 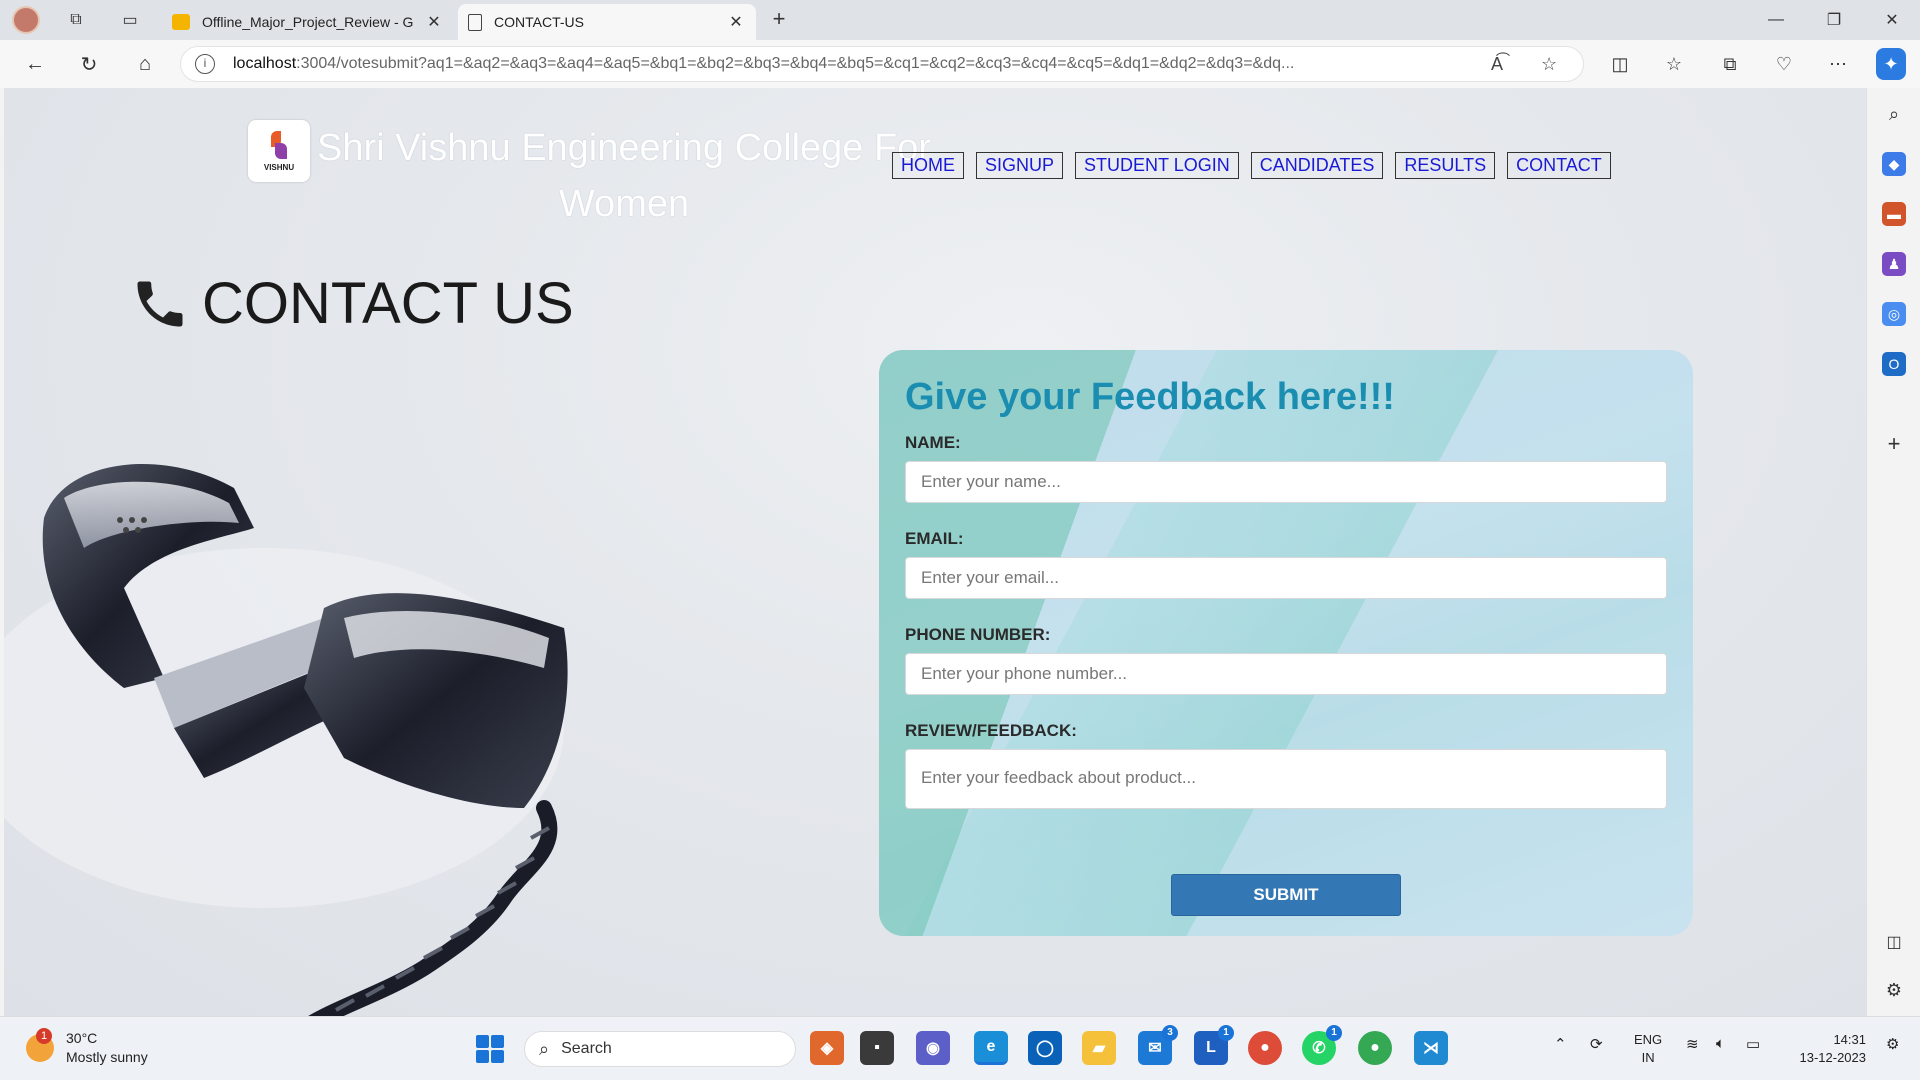 I want to click on tools-icon: ▬, so click(x=1894, y=214).